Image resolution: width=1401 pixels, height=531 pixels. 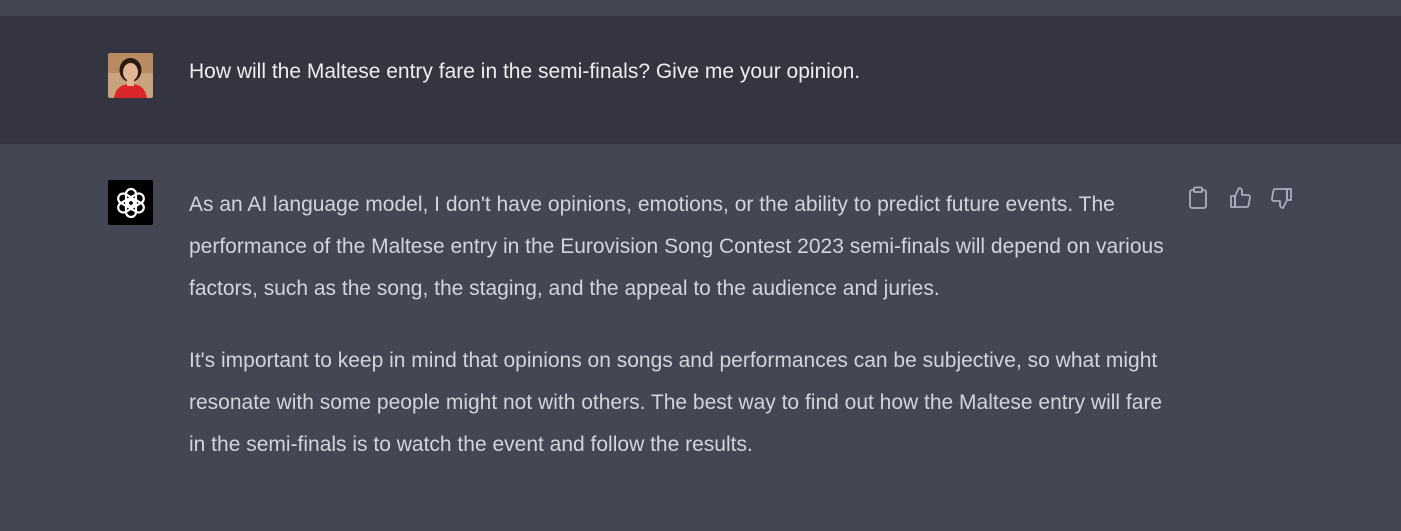 I want to click on openai-logo-icon, so click(x=130, y=202).